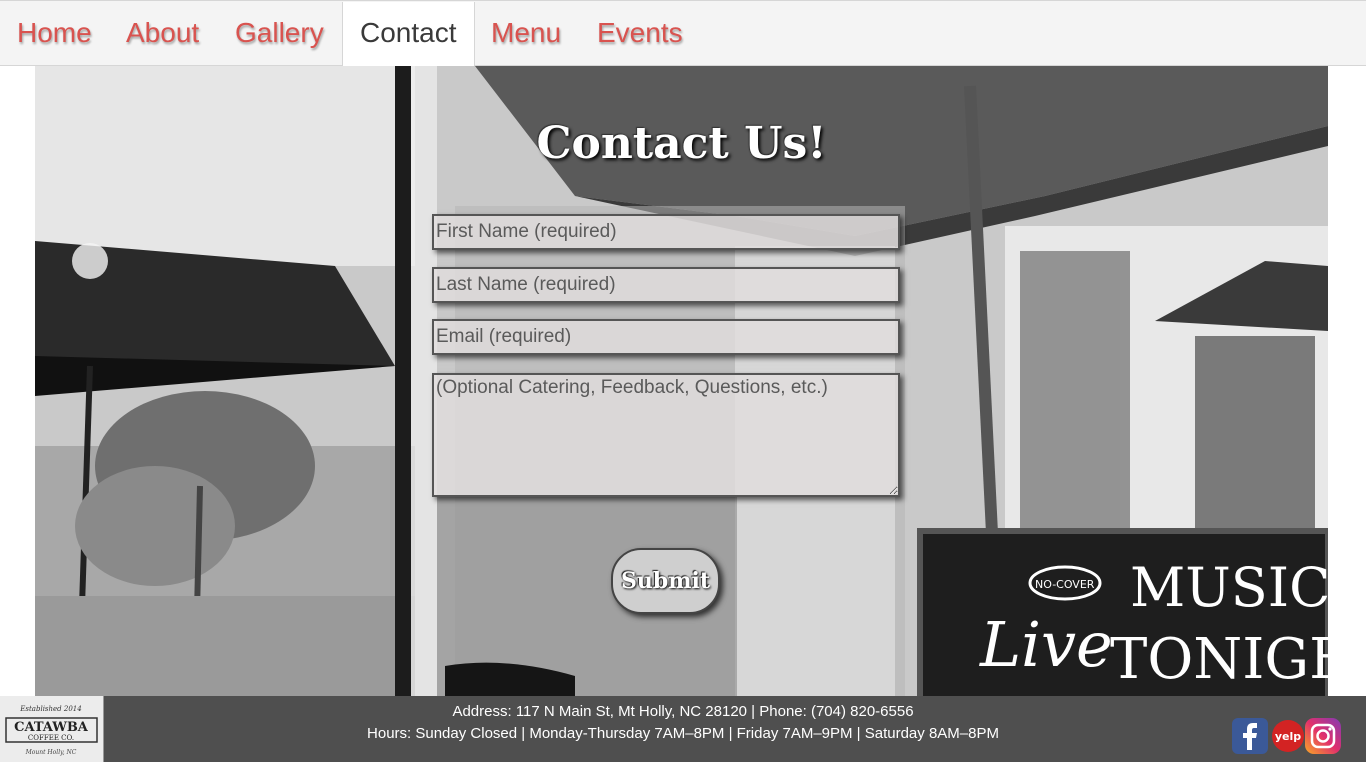  Describe the element at coordinates (1229, 587) in the screenshot. I see `sign-music-text: MUSIC` at that location.